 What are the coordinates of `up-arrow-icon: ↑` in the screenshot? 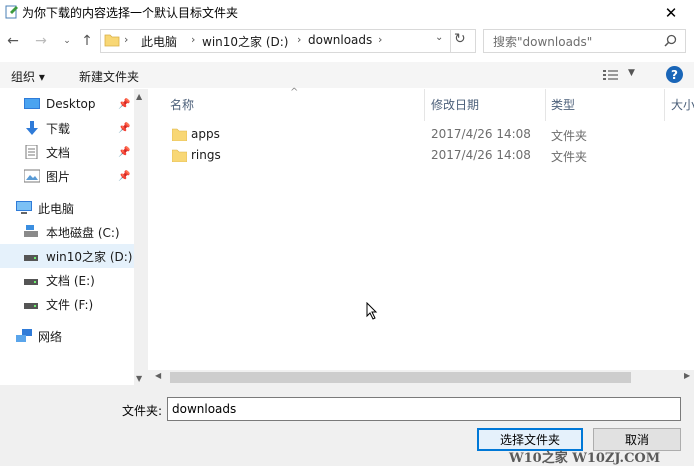 It's located at (87, 41).